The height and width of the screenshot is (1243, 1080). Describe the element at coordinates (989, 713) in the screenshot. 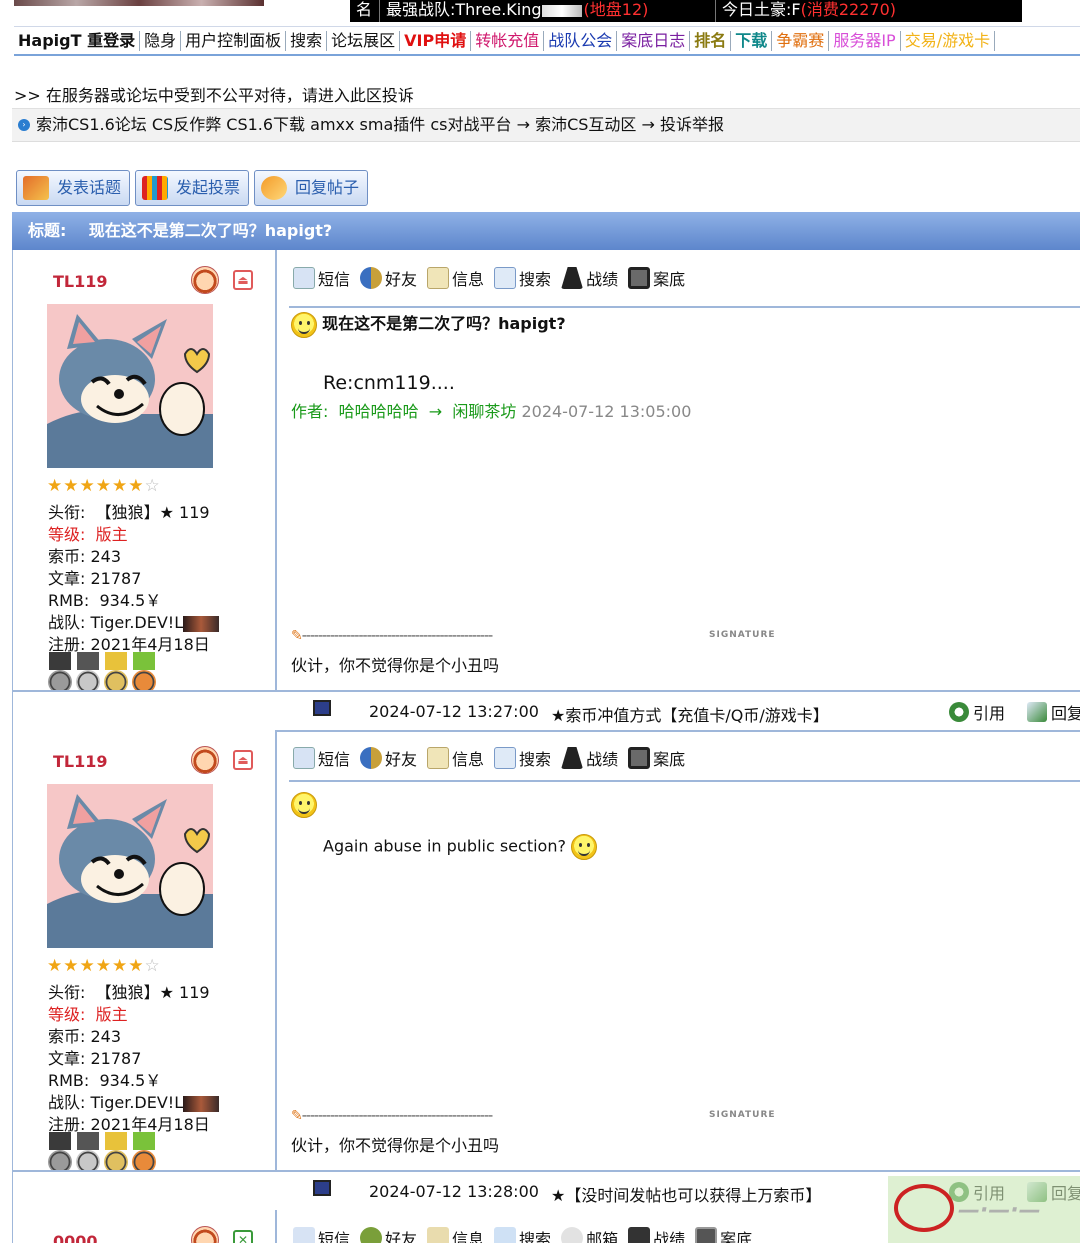

I see `quote-label: 引用` at that location.